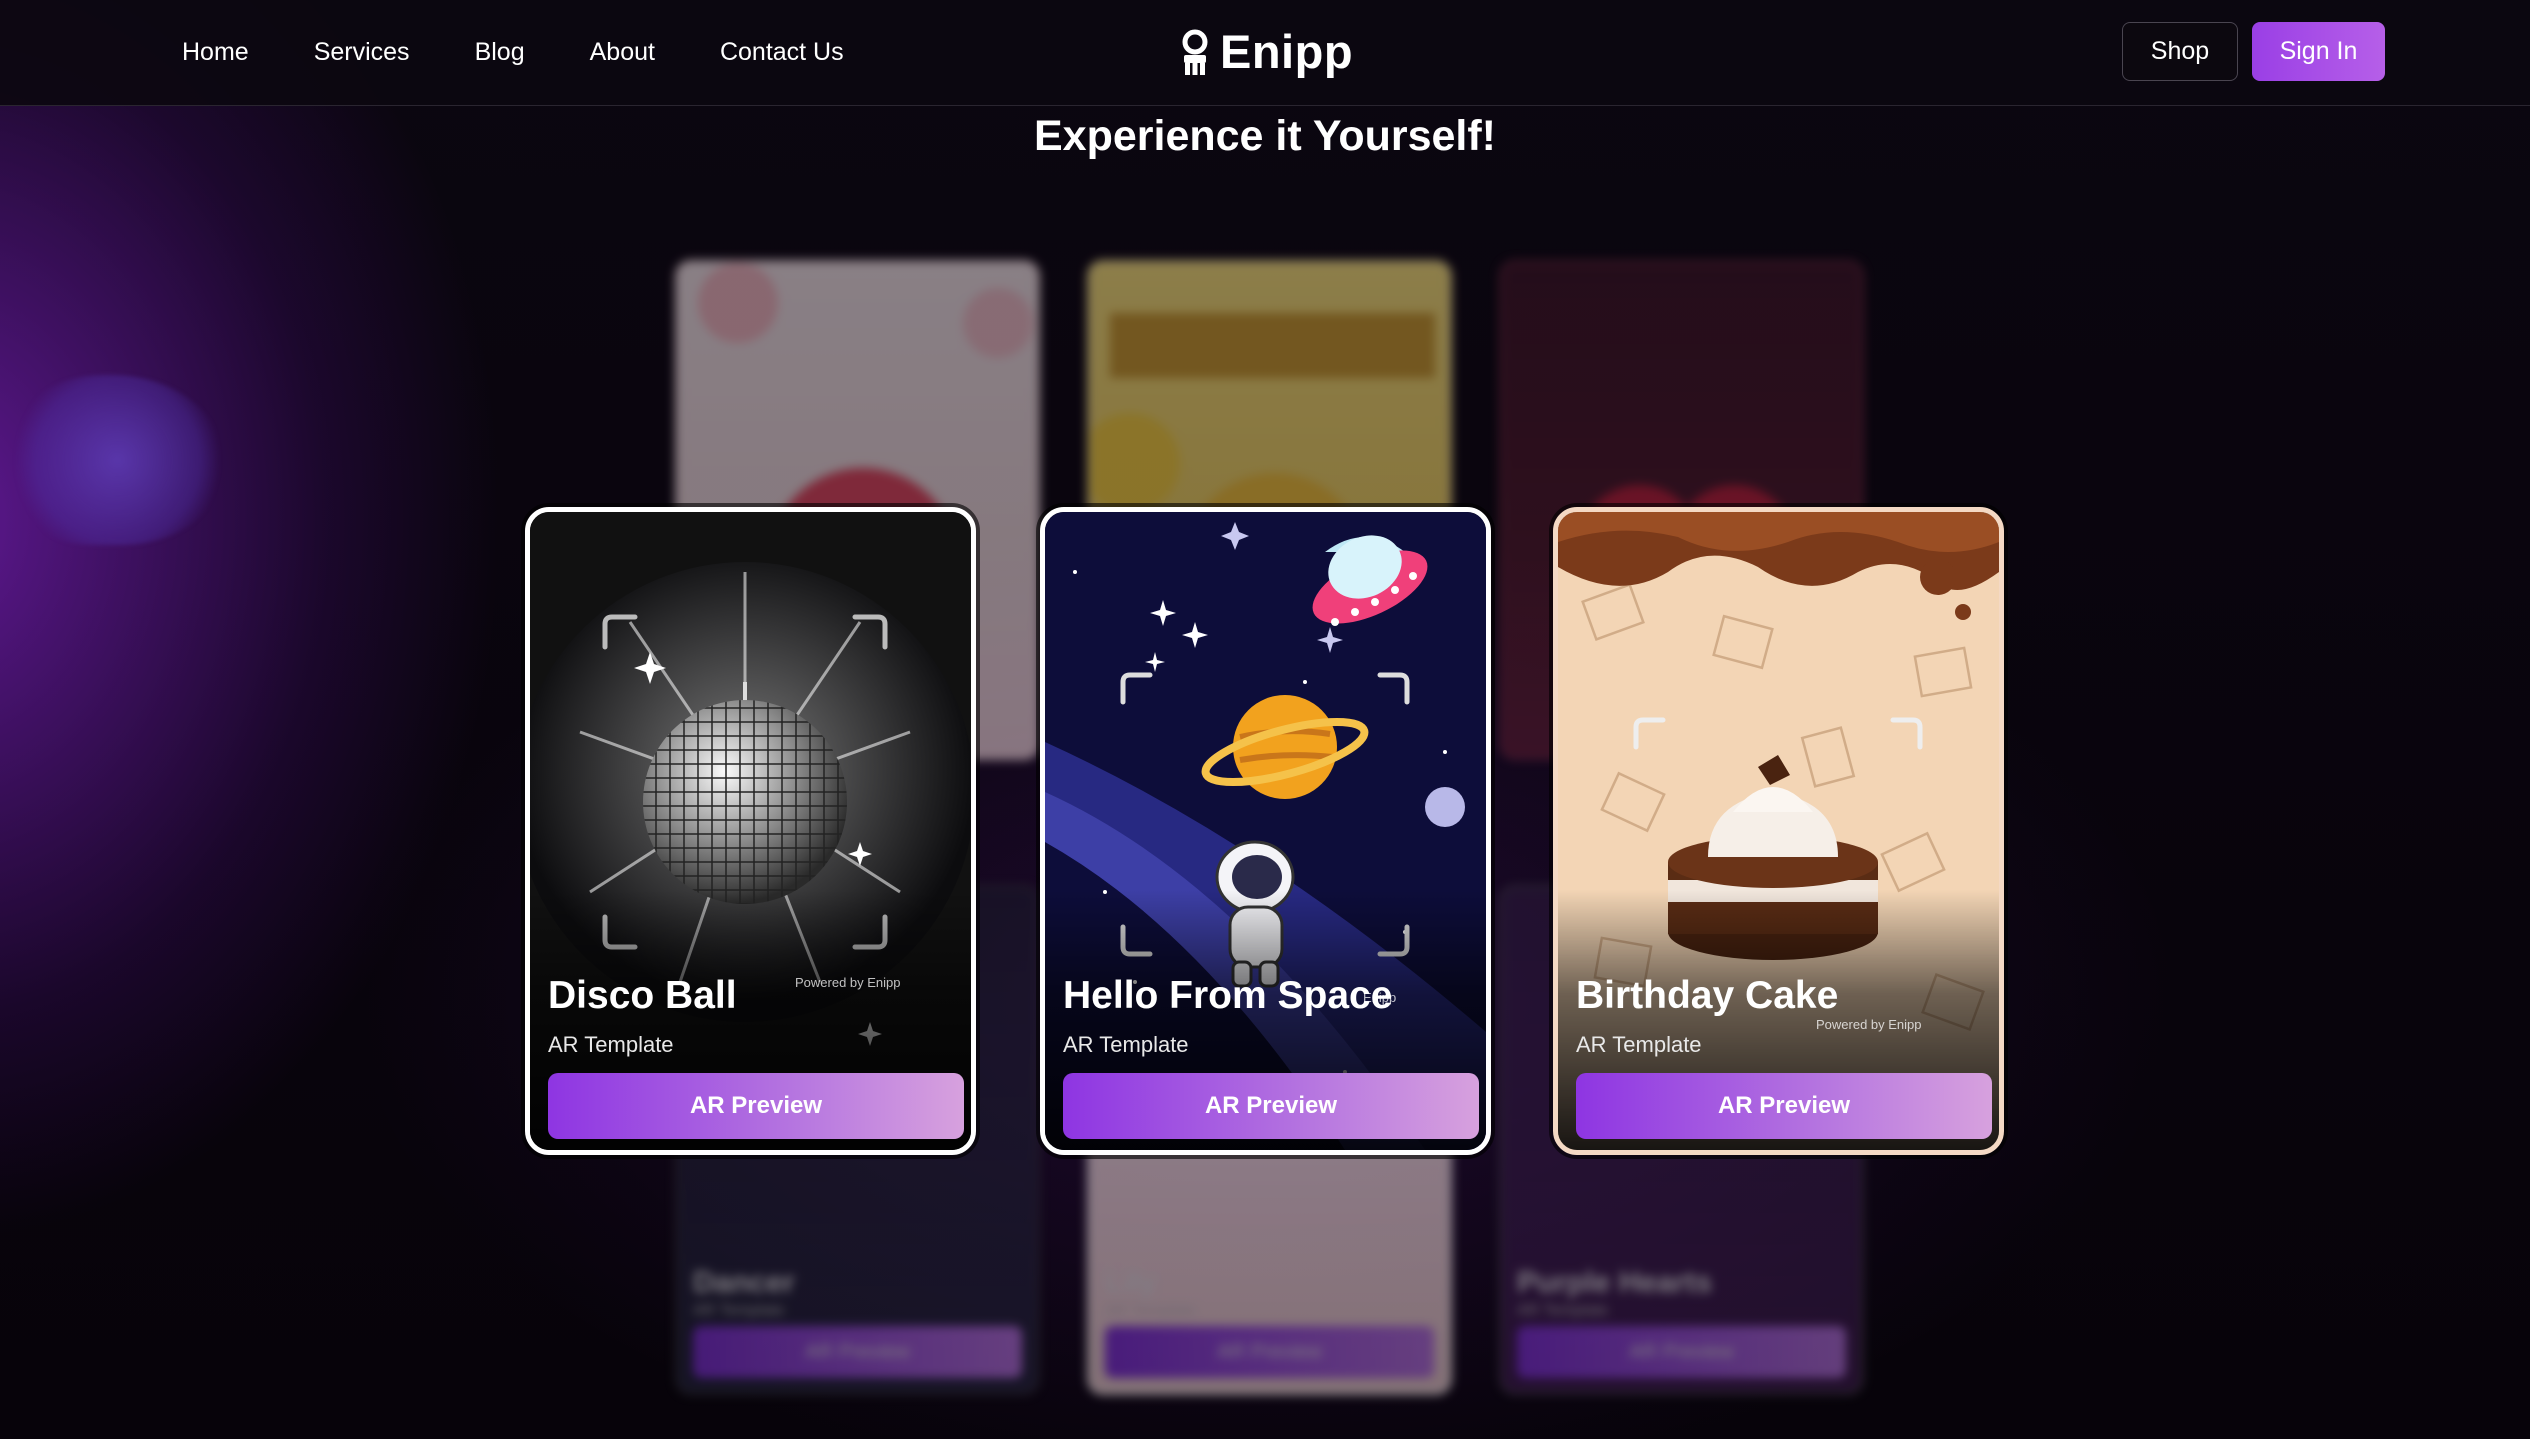 The image size is (2530, 1439). Describe the element at coordinates (2180, 51) in the screenshot. I see `shop-button: Shop` at that location.